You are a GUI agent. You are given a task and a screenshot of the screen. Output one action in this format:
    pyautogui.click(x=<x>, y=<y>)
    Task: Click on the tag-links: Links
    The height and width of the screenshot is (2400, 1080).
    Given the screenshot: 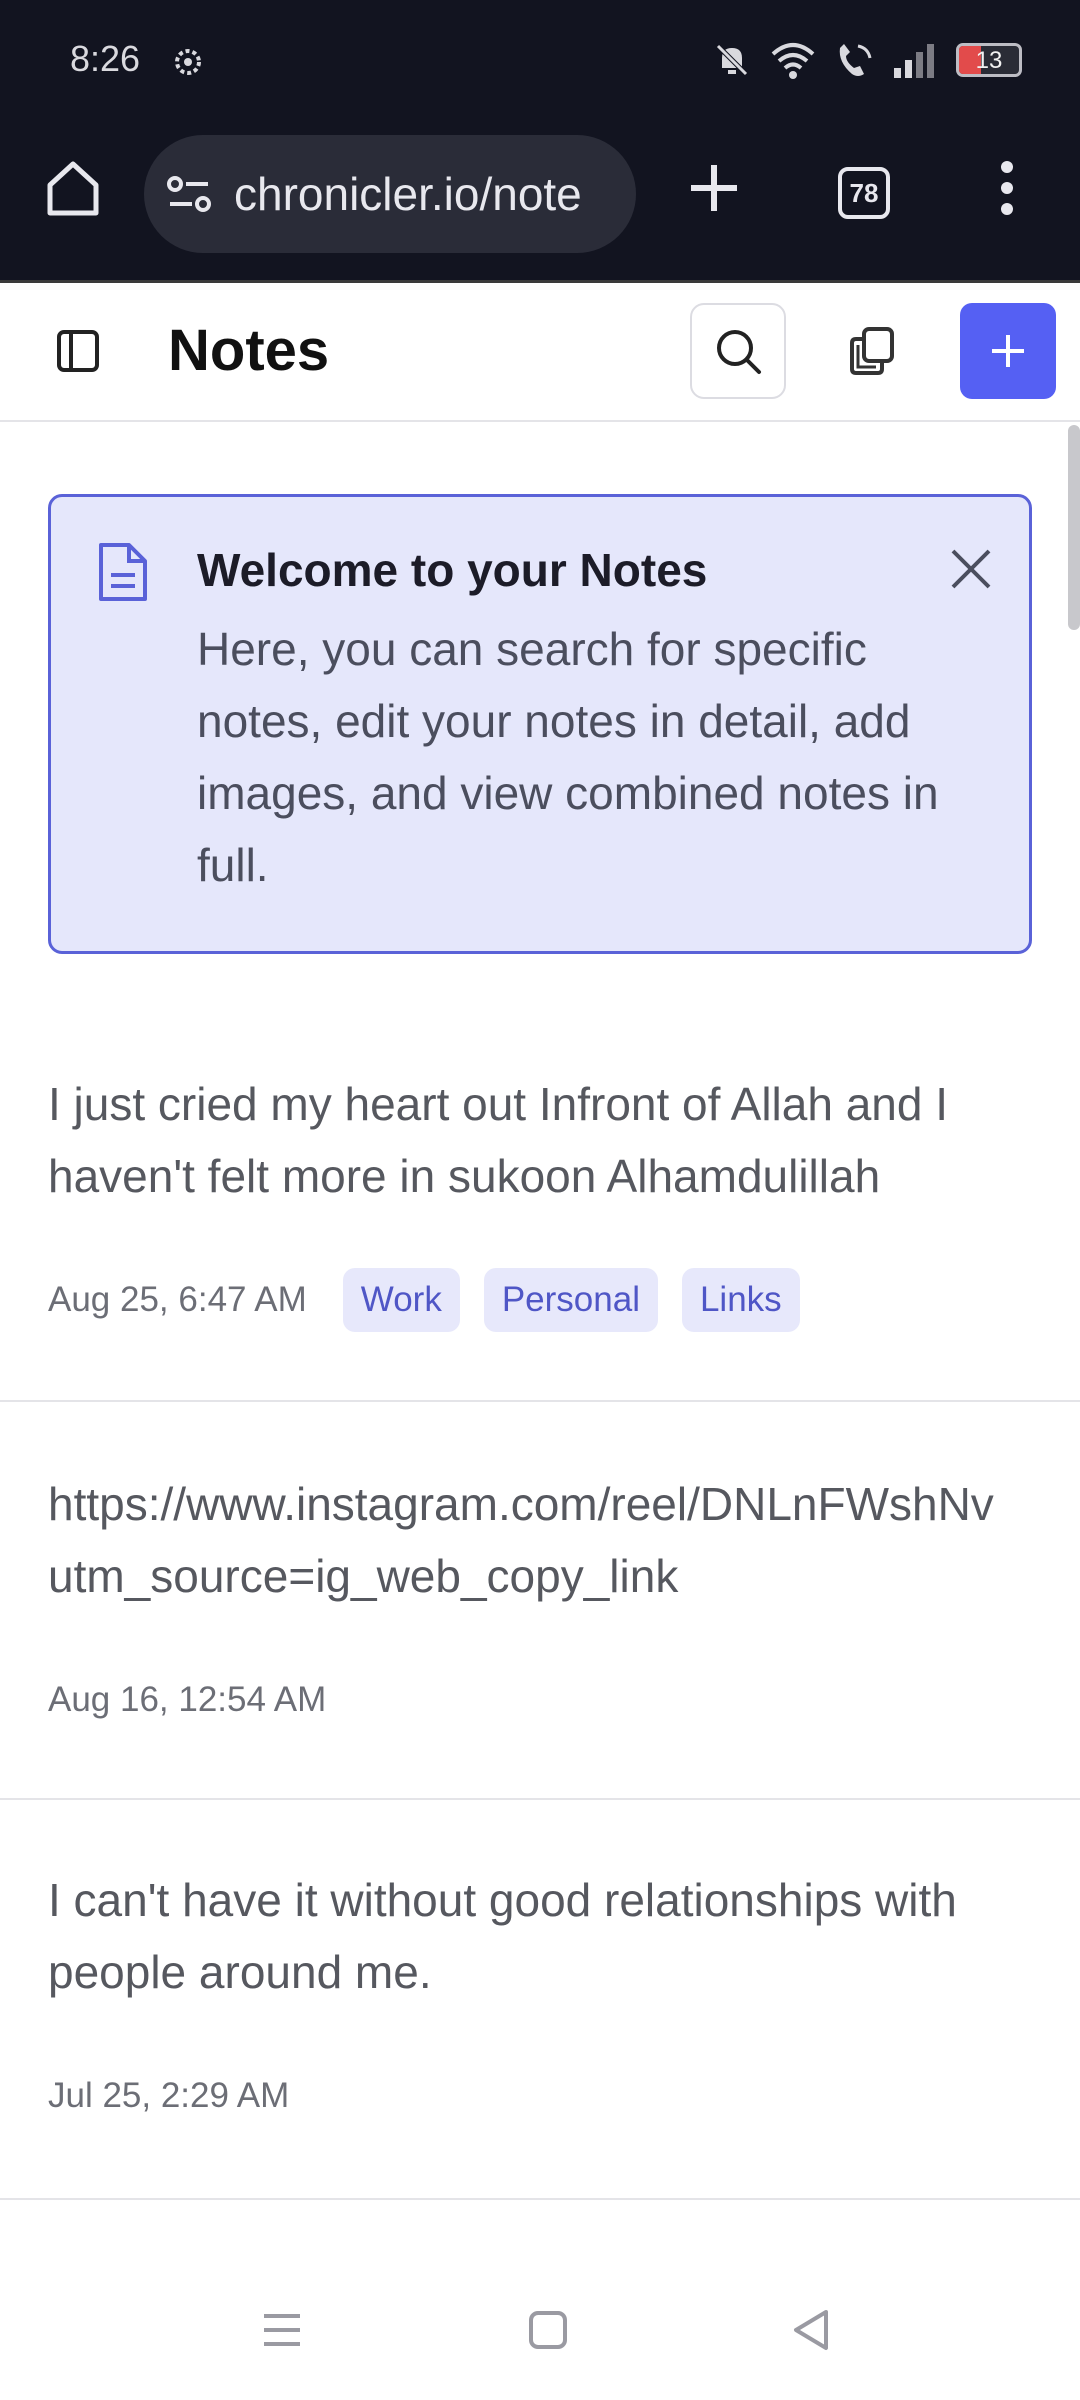 What is the action you would take?
    pyautogui.click(x=740, y=1300)
    